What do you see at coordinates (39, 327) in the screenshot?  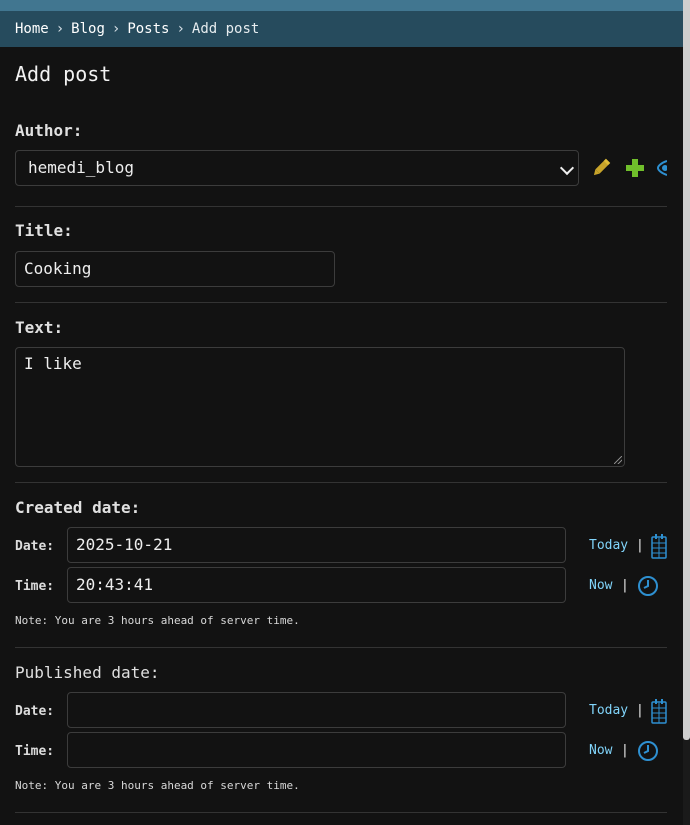 I see `text-label: Text:` at bounding box center [39, 327].